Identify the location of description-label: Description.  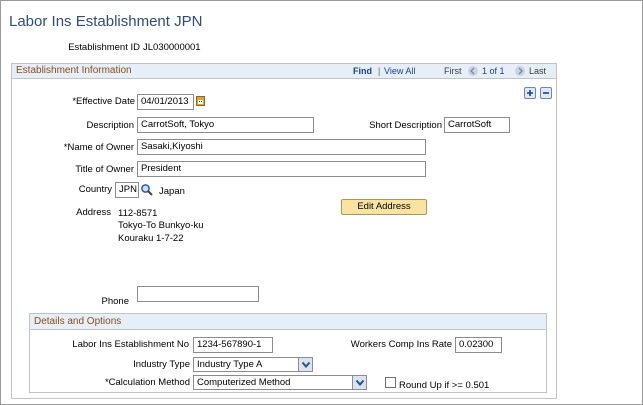
(110, 125).